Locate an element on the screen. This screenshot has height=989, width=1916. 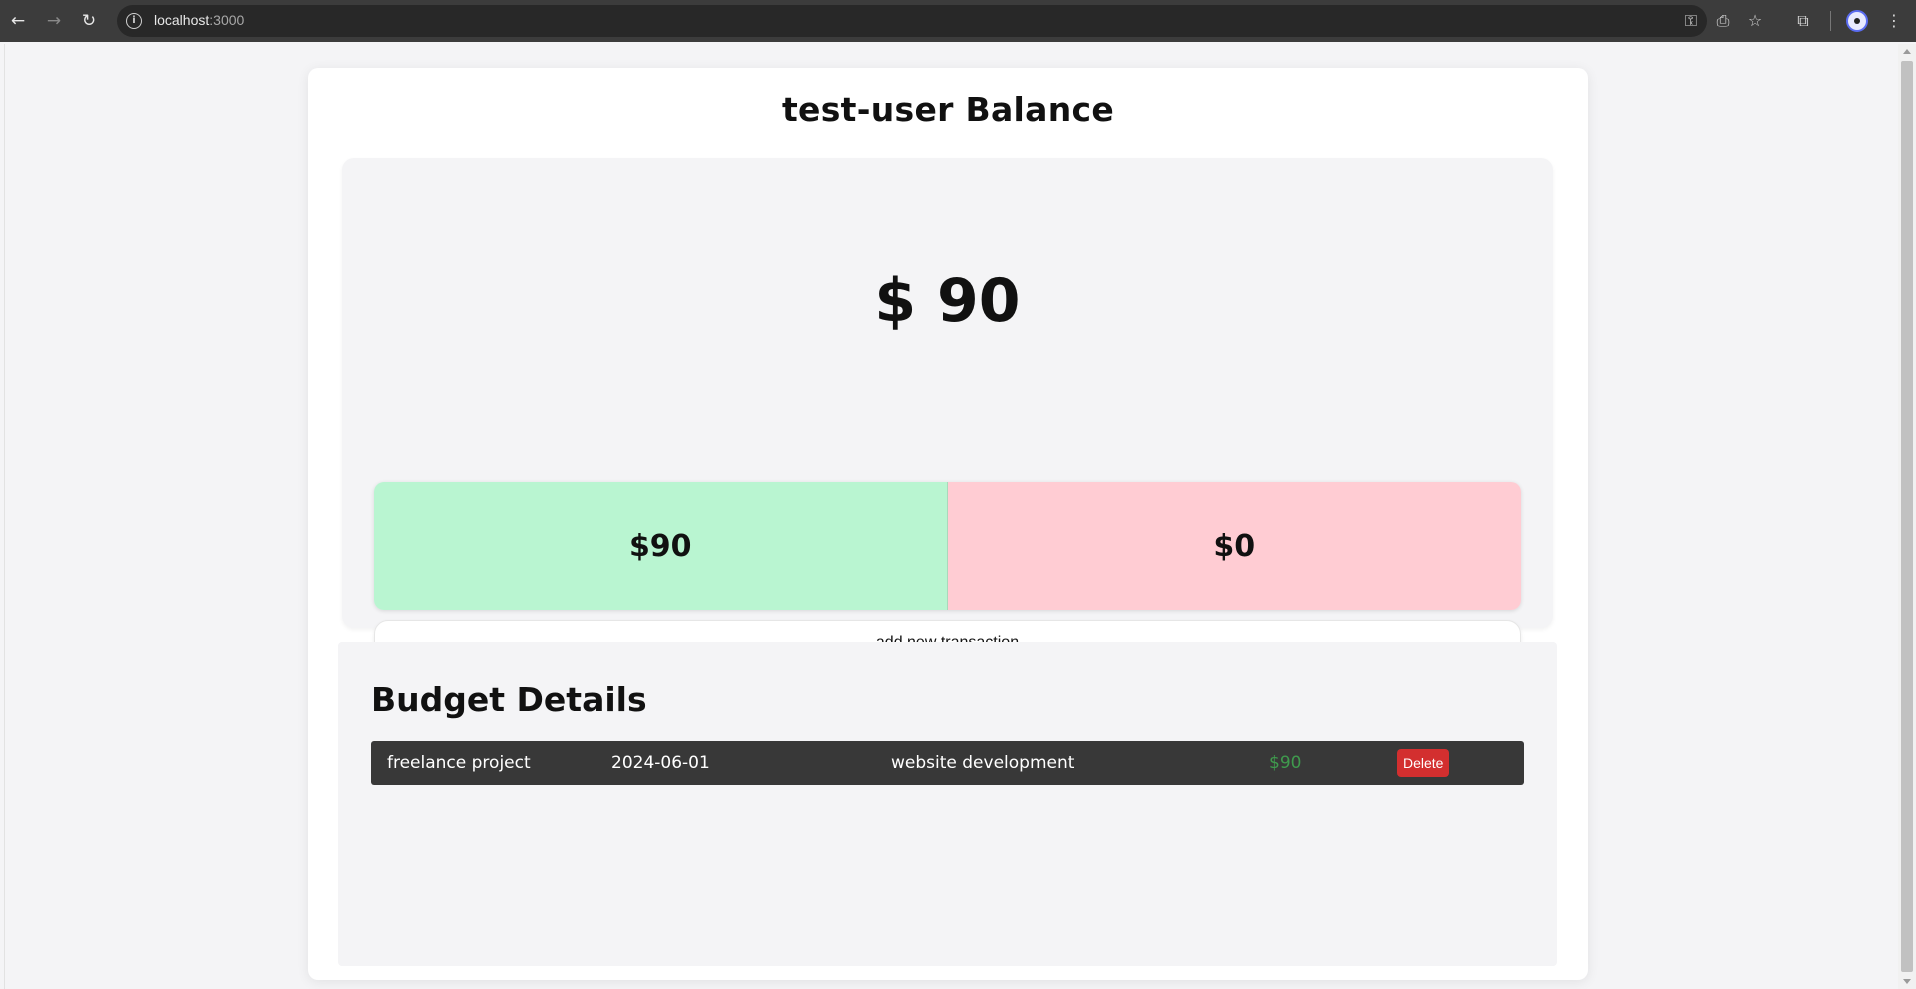
transaction-amount: $90 is located at coordinates (1285, 763).